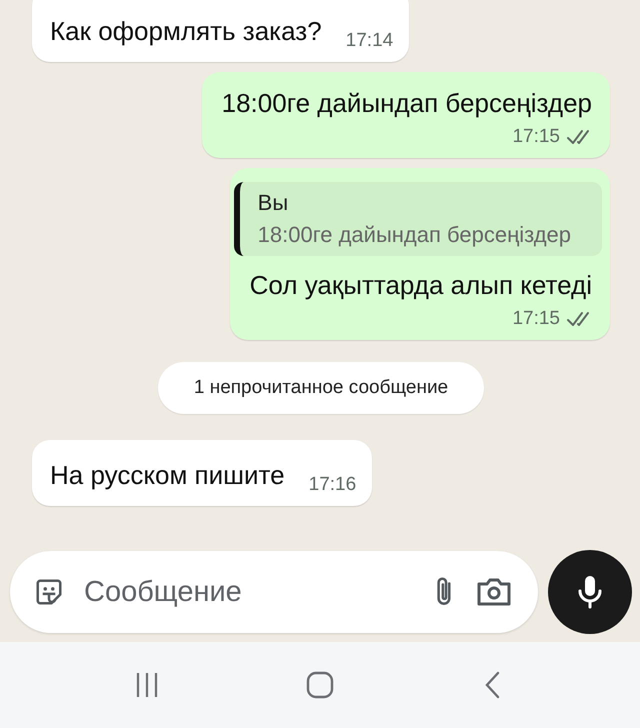  I want to click on message-text: Как оформлять заказ?, so click(186, 31).